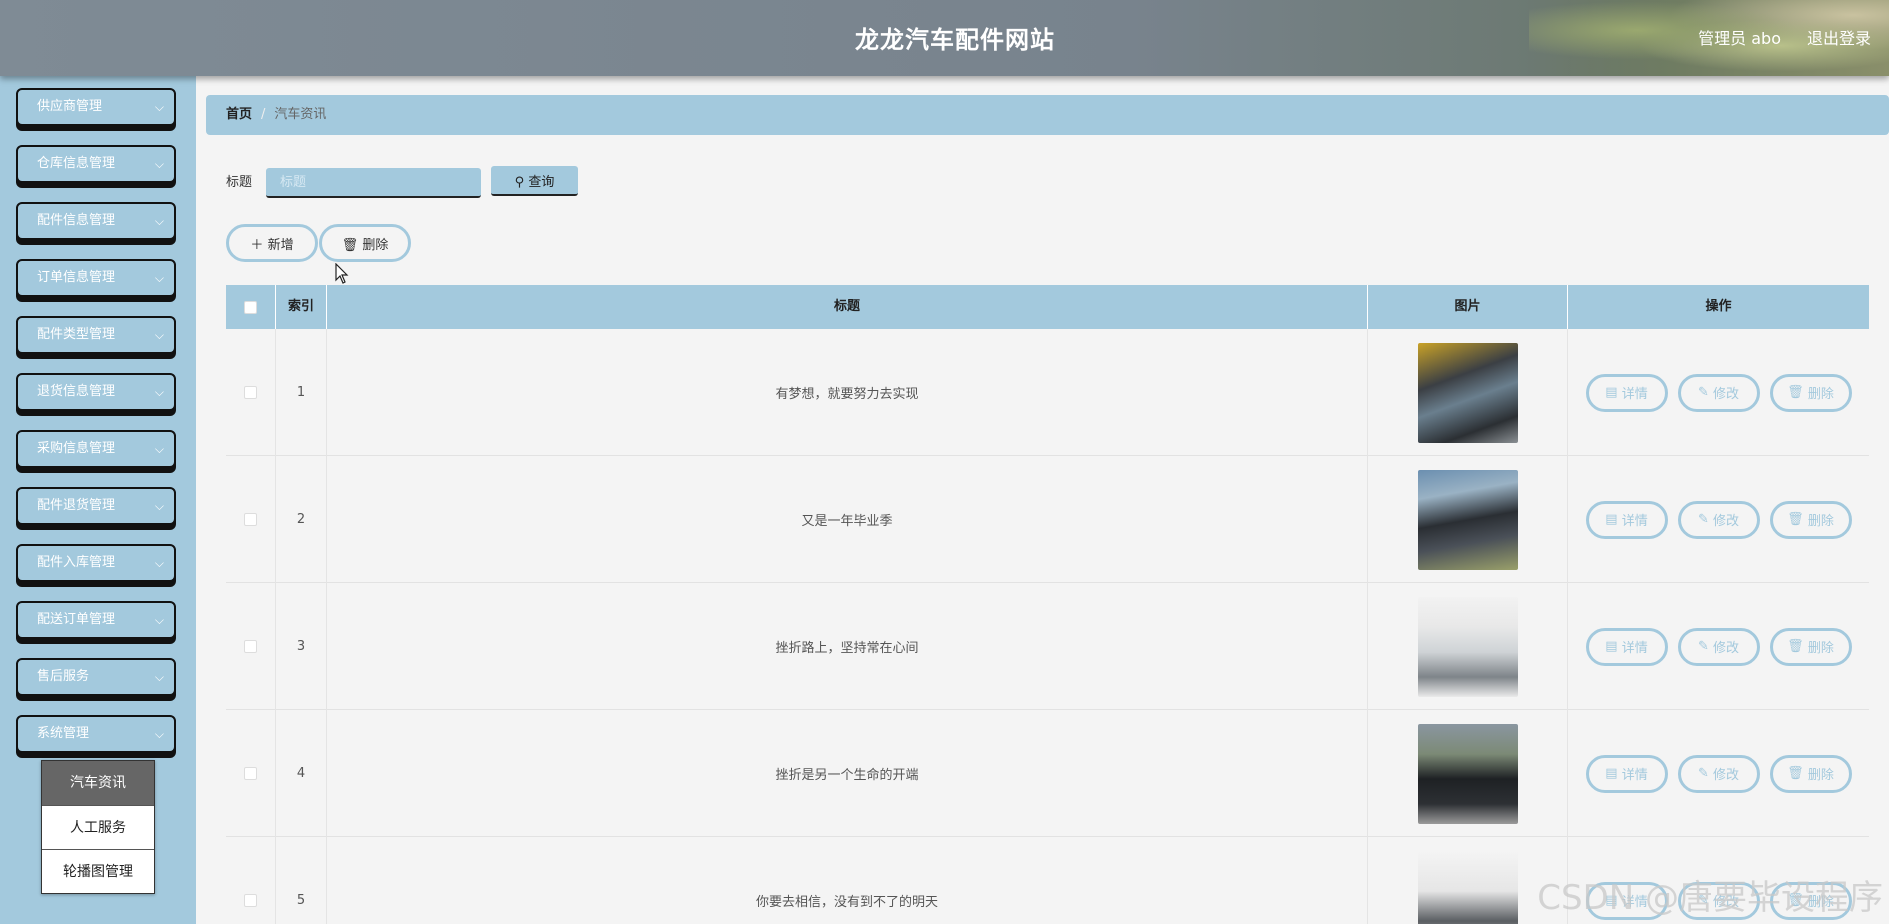 This screenshot has height=924, width=1889. I want to click on sidebar-item-purchase: 采购信息管理 ⌵, so click(96, 449).